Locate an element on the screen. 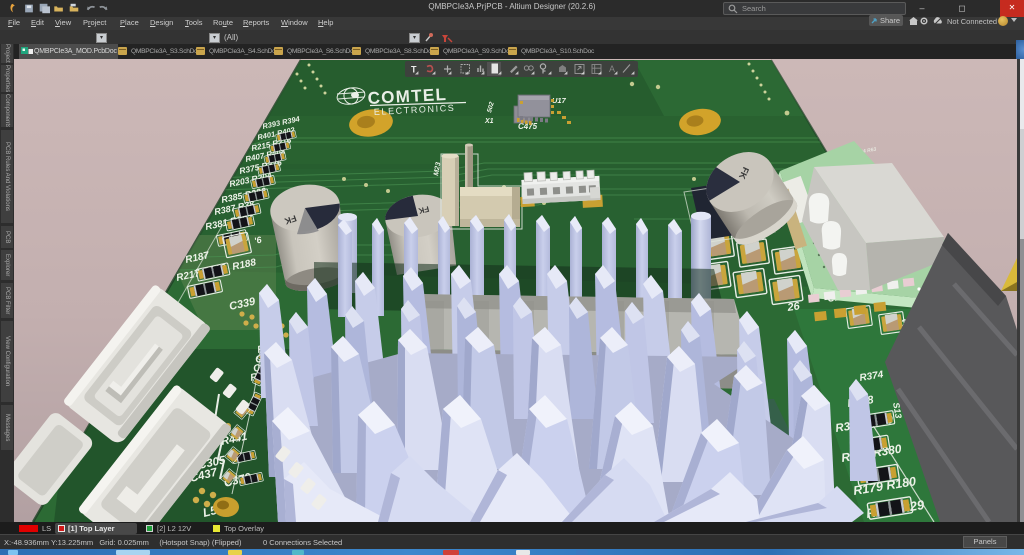  svg-text: A is located at coordinates (612, 69).